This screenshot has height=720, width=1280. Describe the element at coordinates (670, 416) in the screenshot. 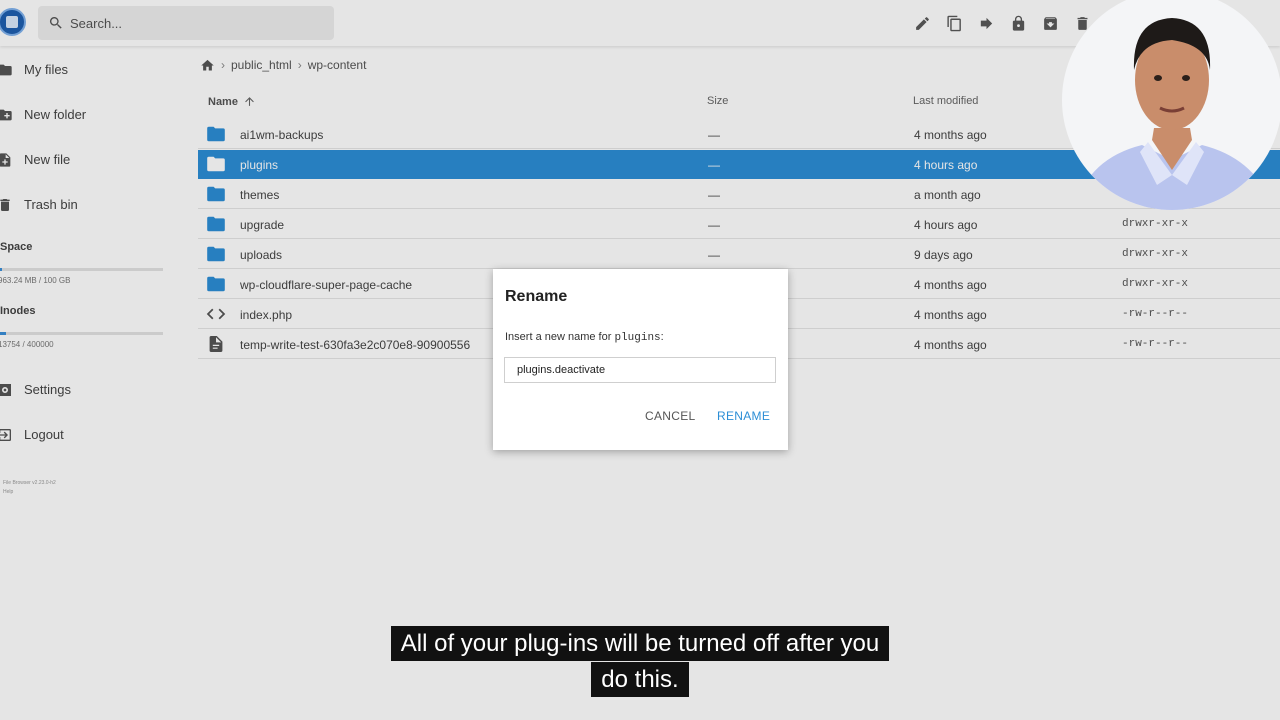

I see `cancel-button: CANCEL` at that location.